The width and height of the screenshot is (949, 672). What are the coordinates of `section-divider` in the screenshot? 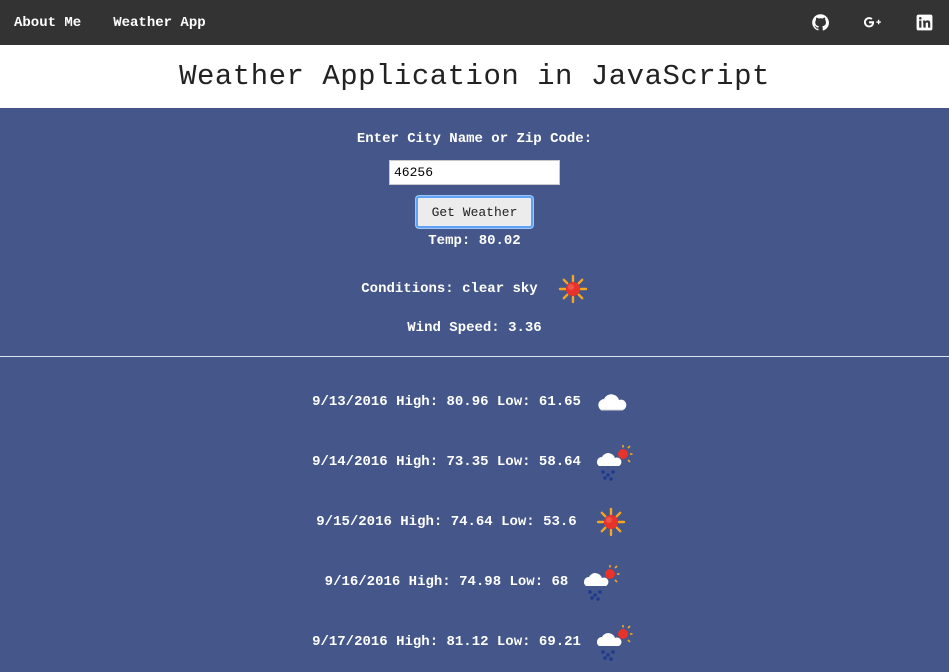 It's located at (474, 356).